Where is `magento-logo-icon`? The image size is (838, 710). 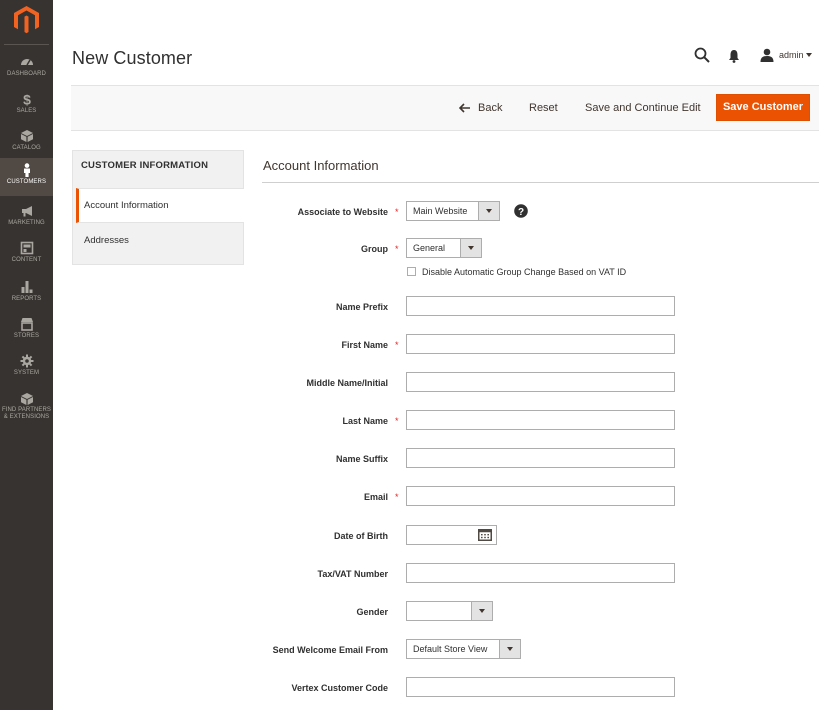
magento-logo-icon is located at coordinates (26, 20).